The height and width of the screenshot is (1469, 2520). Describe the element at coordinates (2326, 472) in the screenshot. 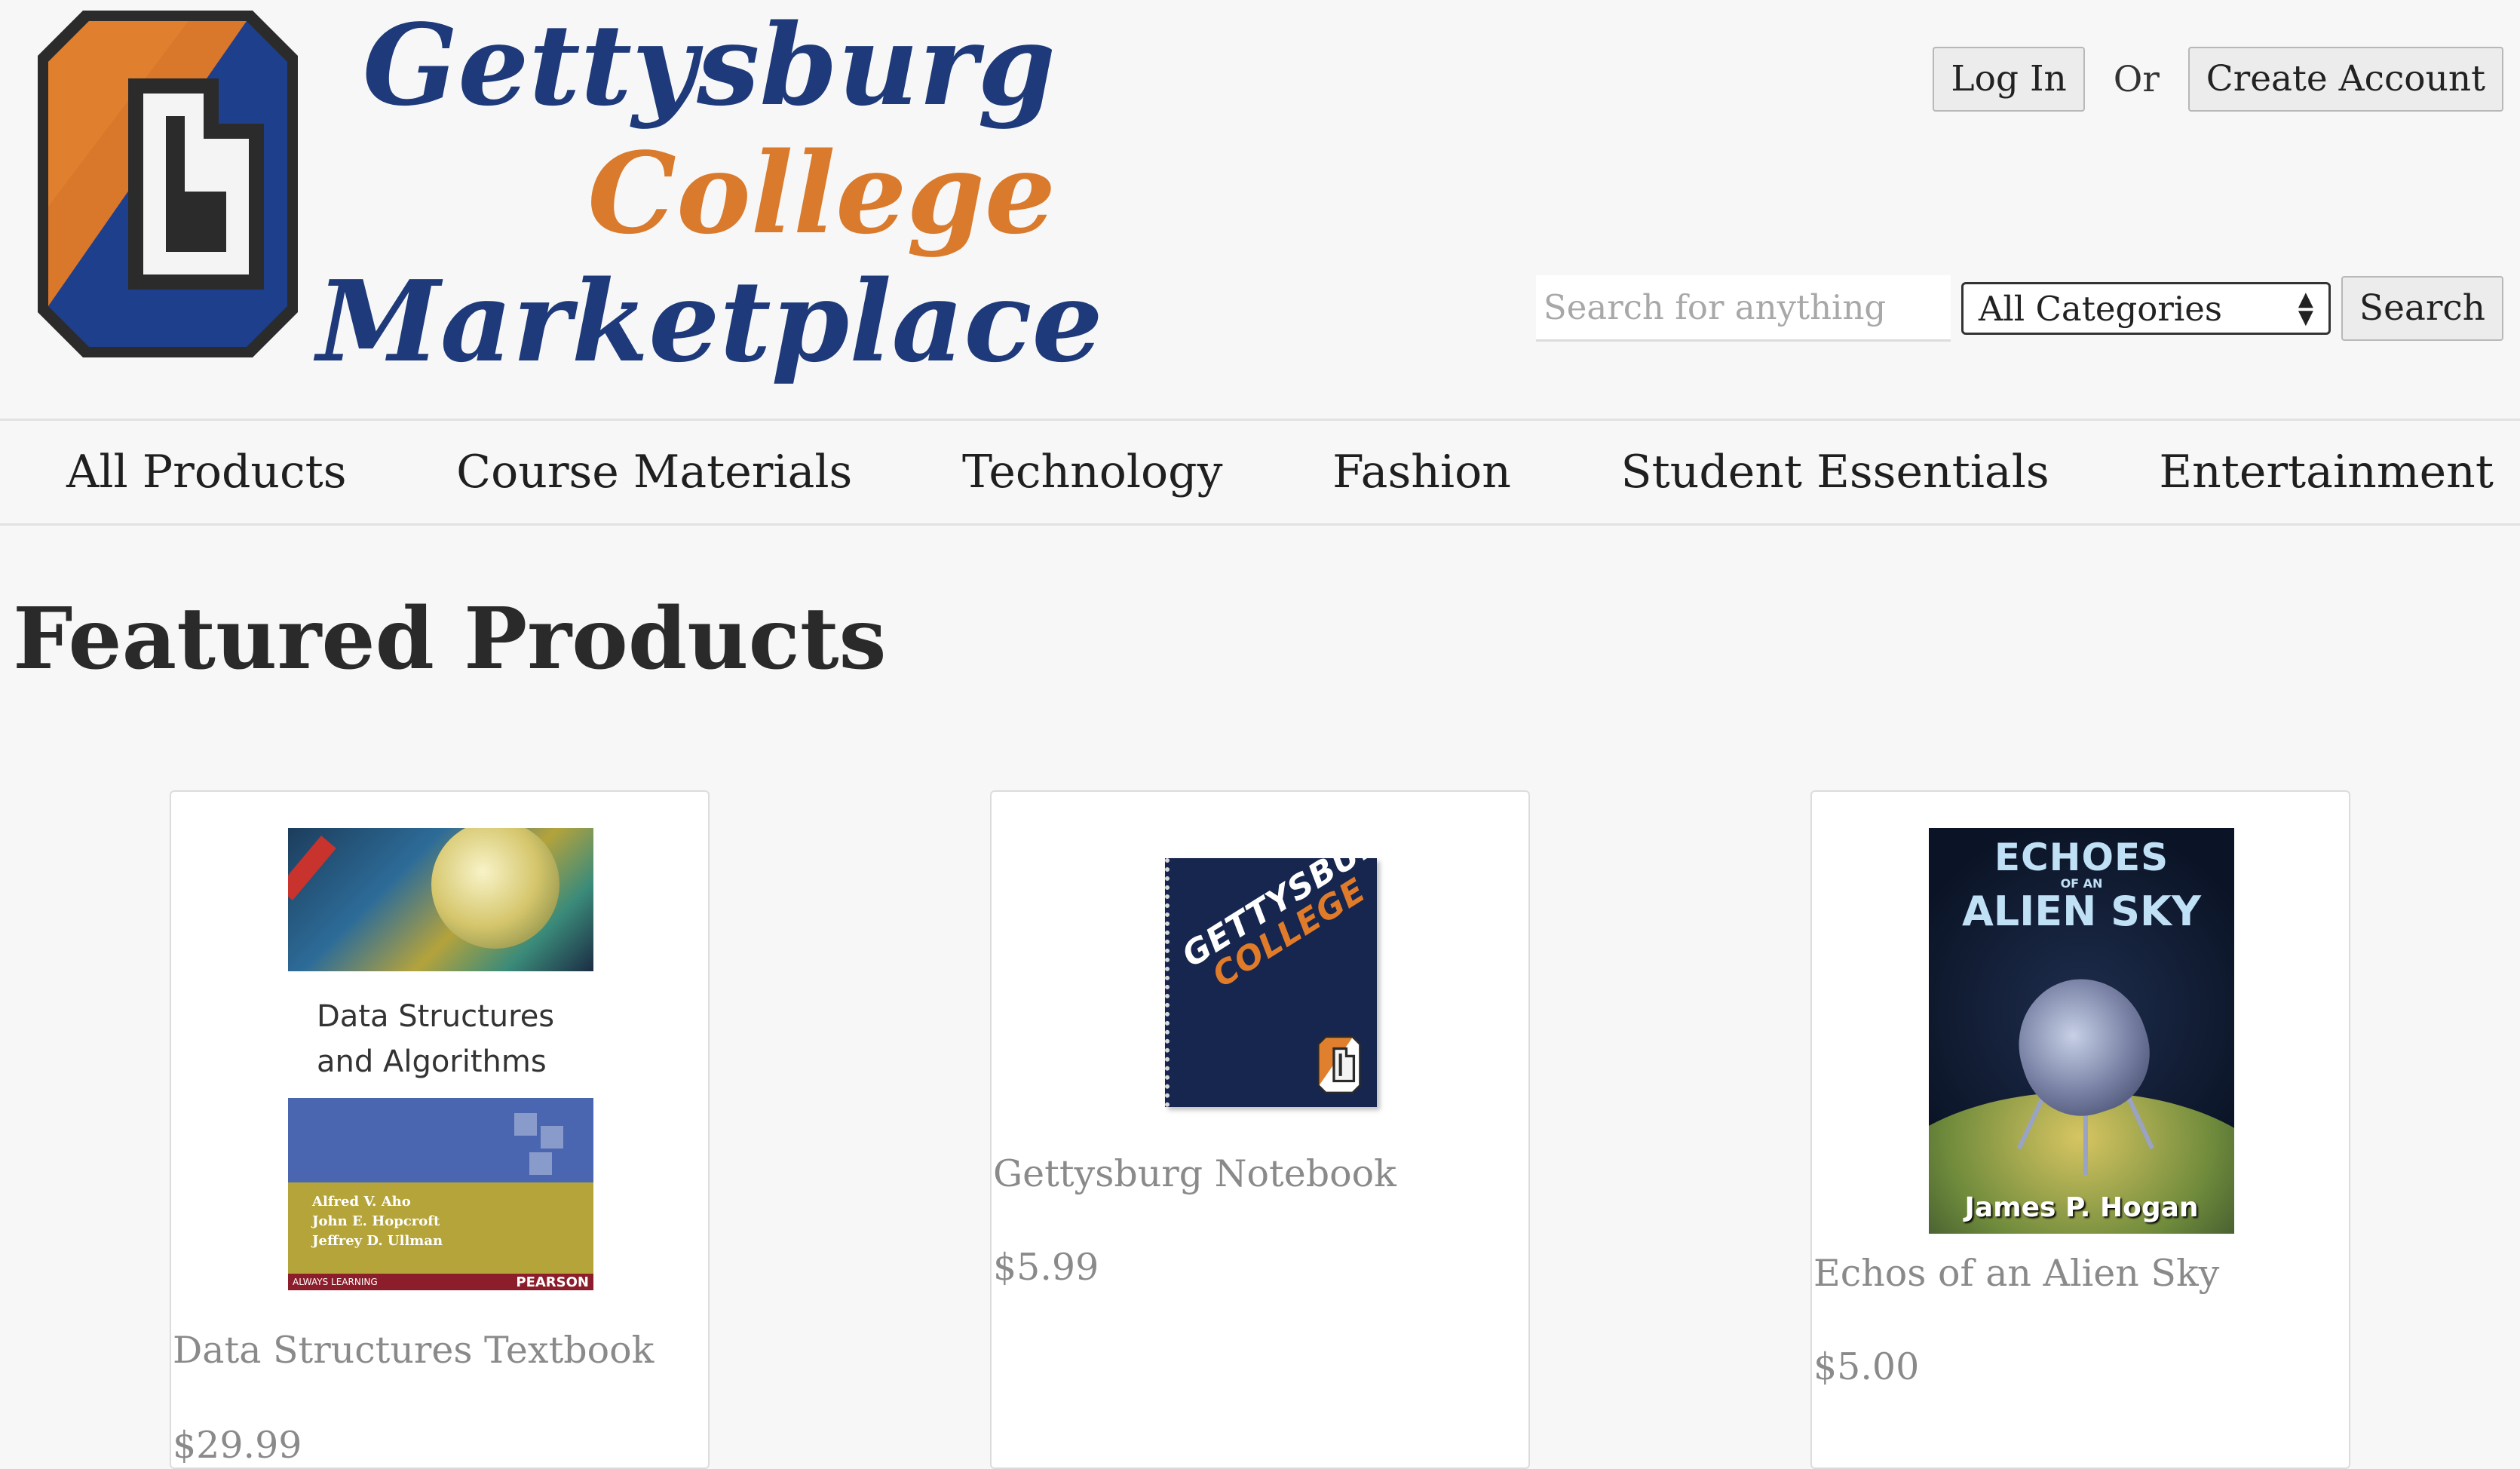

I see `nav-item-entertainment: Entertainment` at that location.